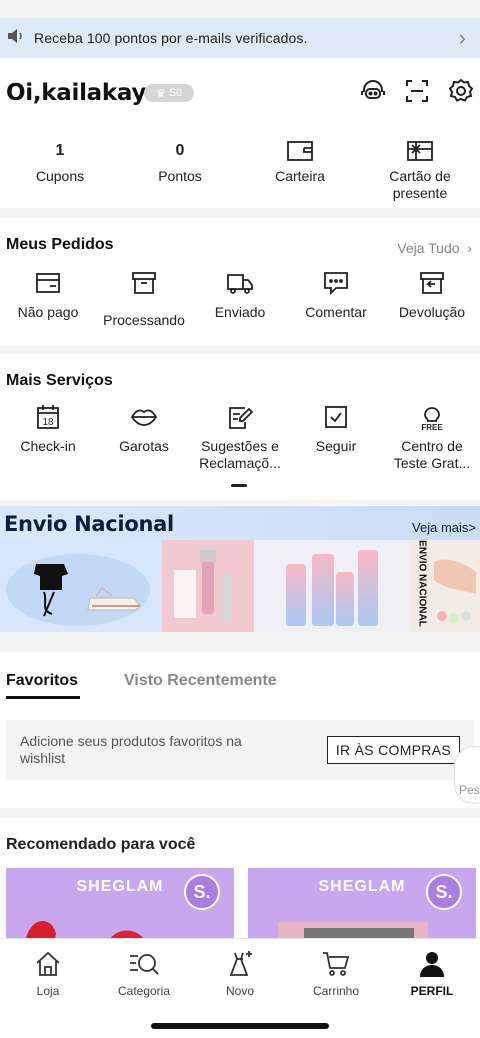 The image size is (480, 1038). Describe the element at coordinates (428, 248) in the screenshot. I see `see-all-label: Veja Tudo` at that location.